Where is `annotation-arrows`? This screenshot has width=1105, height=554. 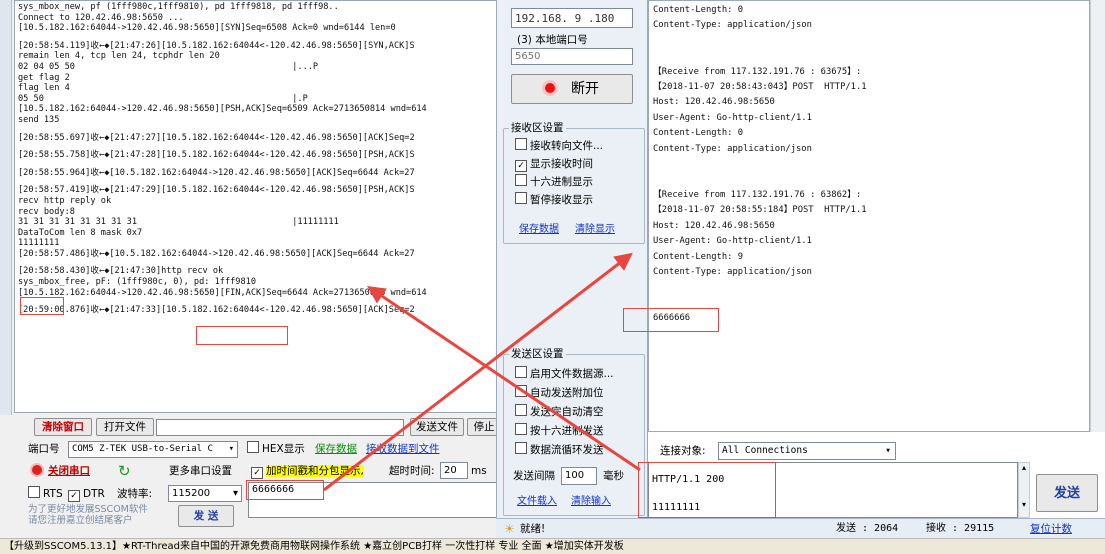
annotation-arrows is located at coordinates (482, 372).